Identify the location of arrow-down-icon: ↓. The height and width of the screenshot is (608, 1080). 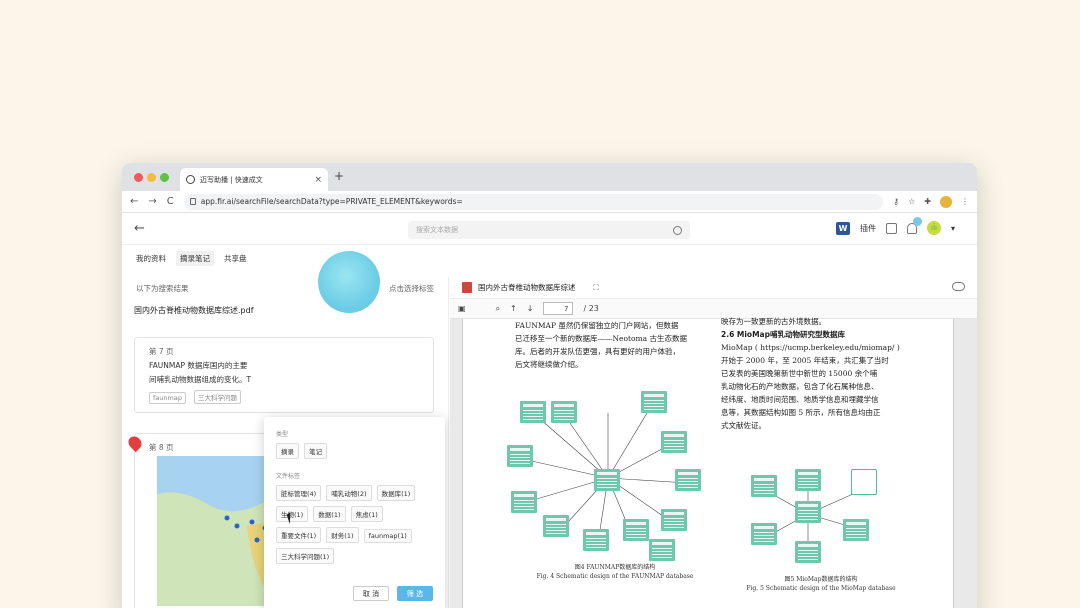
(530, 308).